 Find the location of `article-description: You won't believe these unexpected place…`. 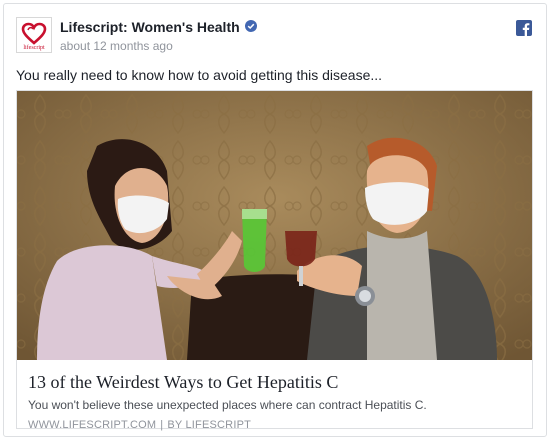

article-description: You won't believe these unexpected place… is located at coordinates (227, 405).